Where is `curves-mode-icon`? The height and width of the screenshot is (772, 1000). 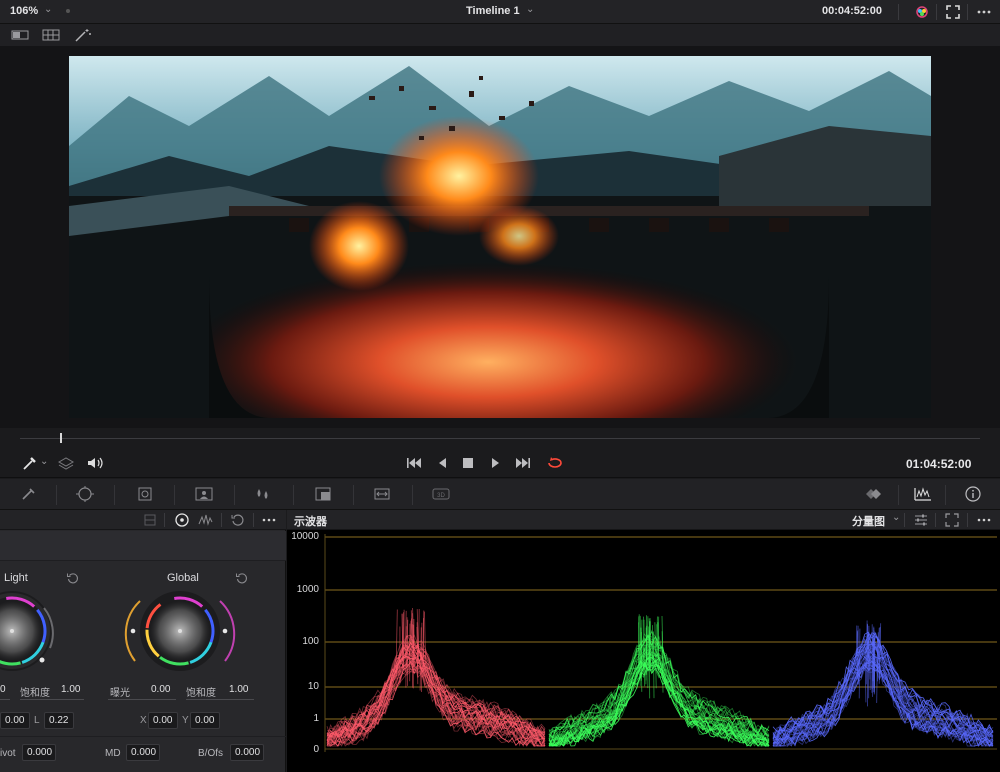
curves-mode-icon is located at coordinates (206, 520).